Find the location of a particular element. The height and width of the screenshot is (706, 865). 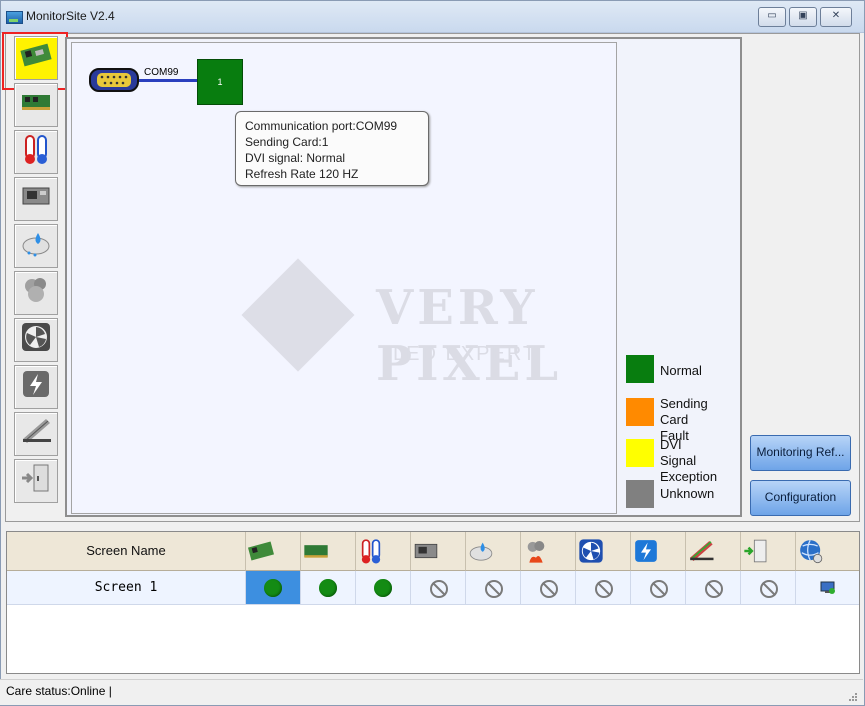

status-cell-network is located at coordinates (827, 588).